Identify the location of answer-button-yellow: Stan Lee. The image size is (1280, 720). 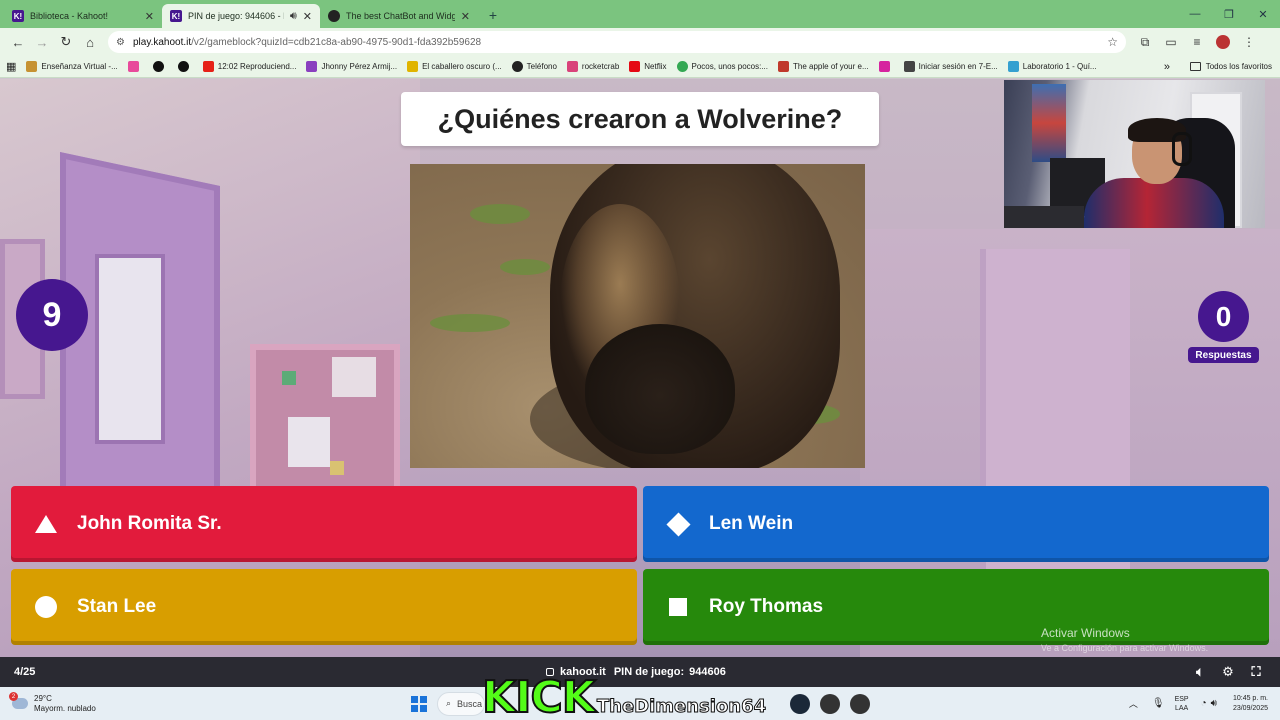
(324, 607).